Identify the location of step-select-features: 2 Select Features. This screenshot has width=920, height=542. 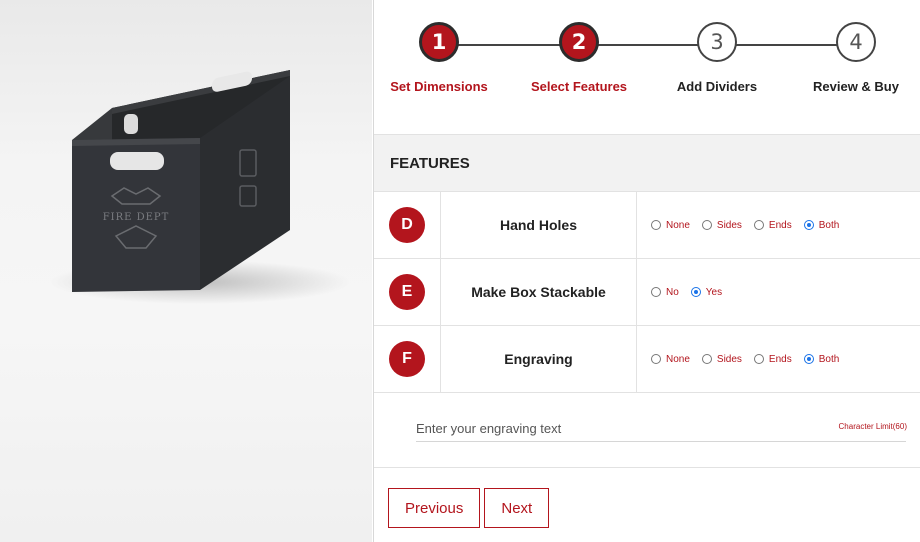
(579, 58).